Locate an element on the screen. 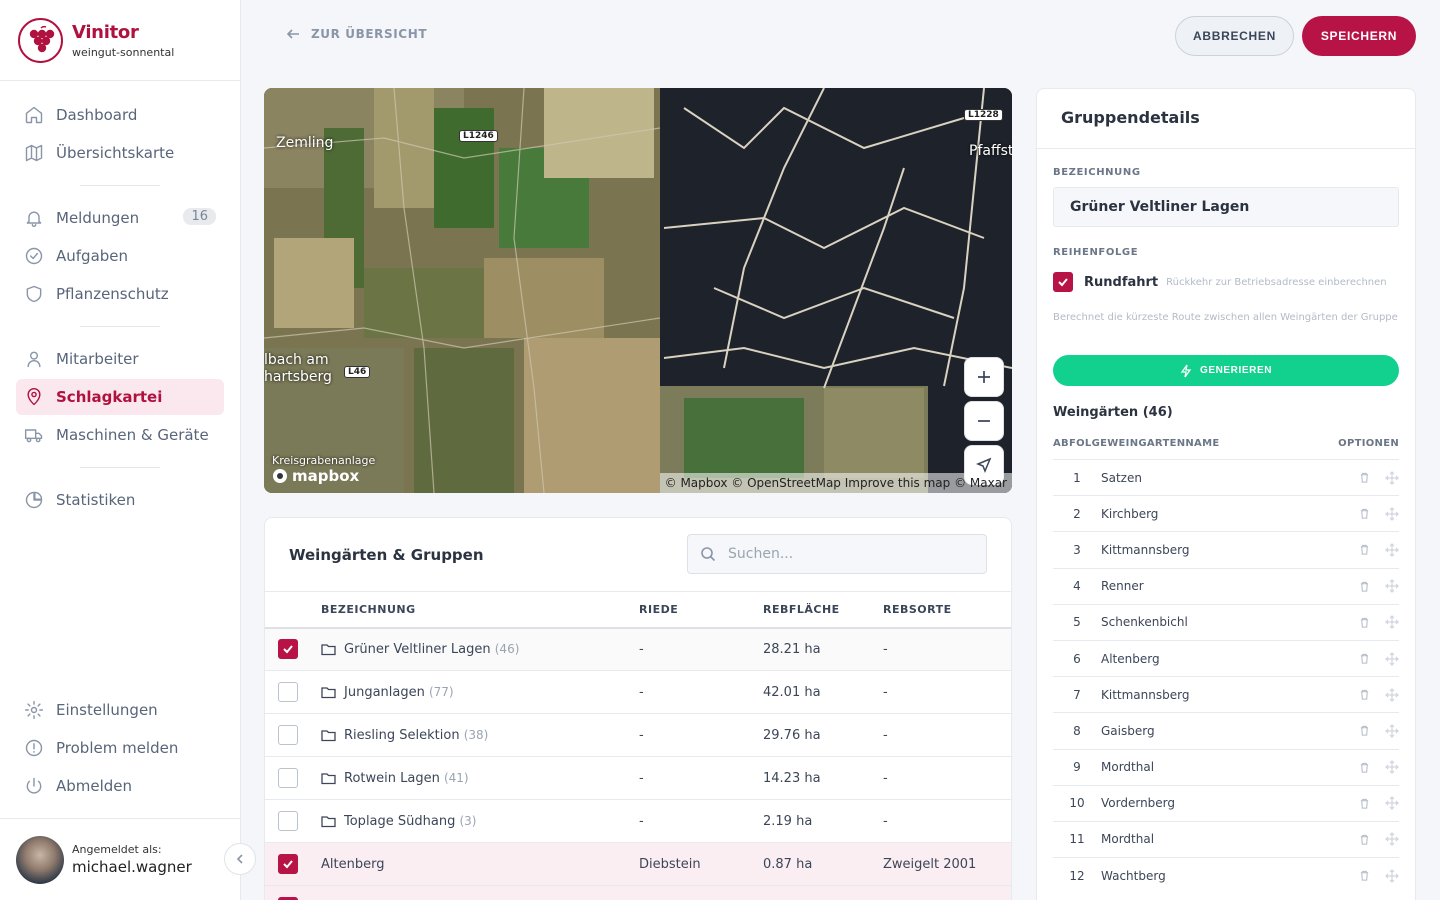 The image size is (1440, 900). username: michael.wagner is located at coordinates (132, 867).